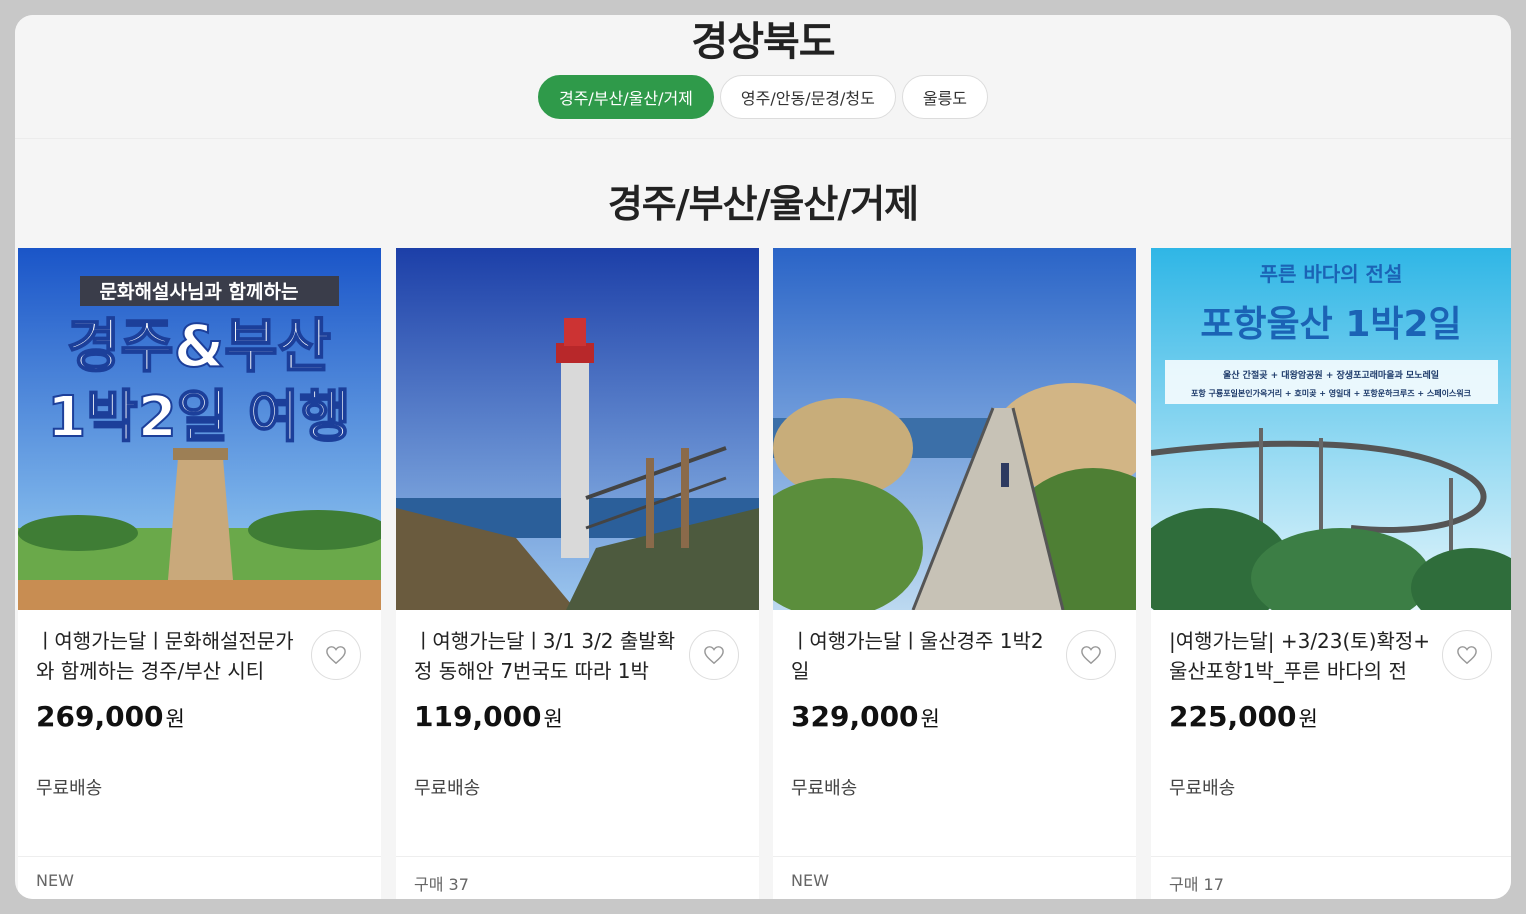 Image resolution: width=1526 pixels, height=914 pixels. Describe the element at coordinates (1243, 716) in the screenshot. I see `product-price: 225,000원` at that location.